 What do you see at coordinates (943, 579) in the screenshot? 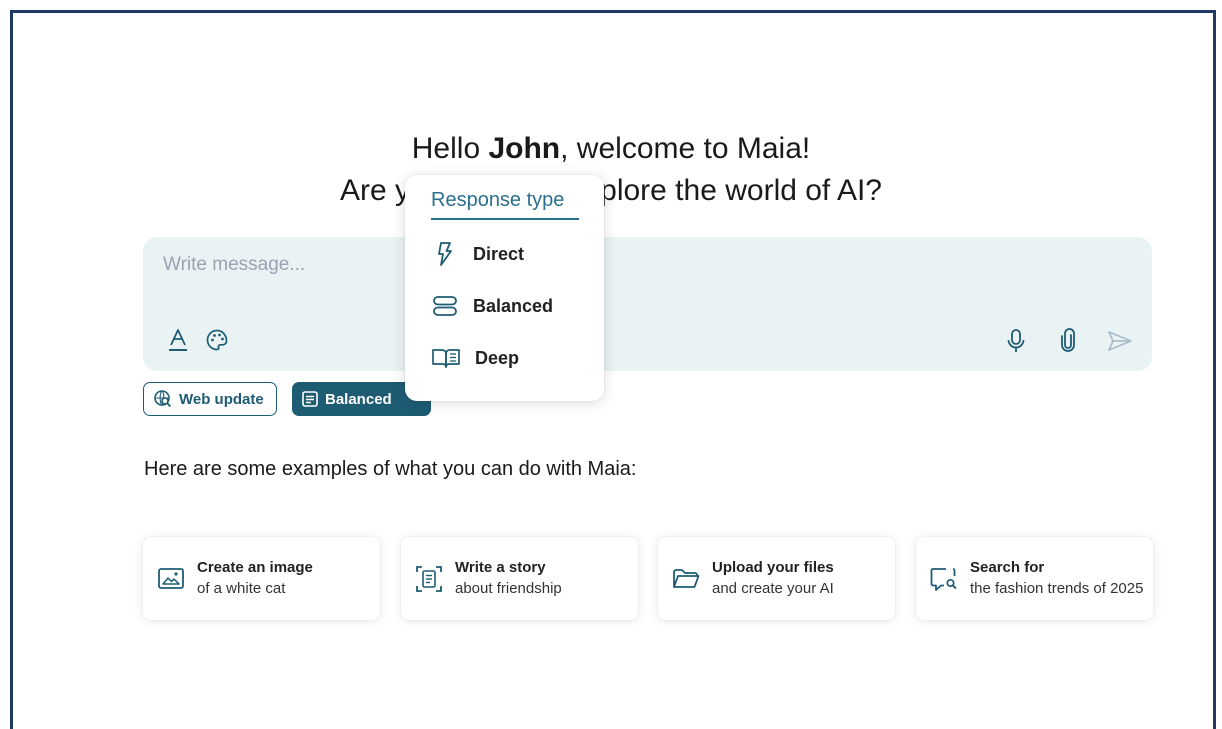
I see `search-chat-icon` at bounding box center [943, 579].